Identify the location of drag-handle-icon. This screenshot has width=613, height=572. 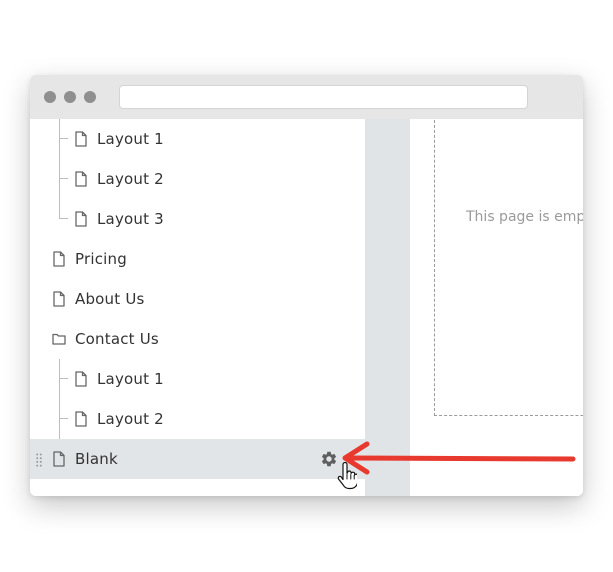
(39, 459).